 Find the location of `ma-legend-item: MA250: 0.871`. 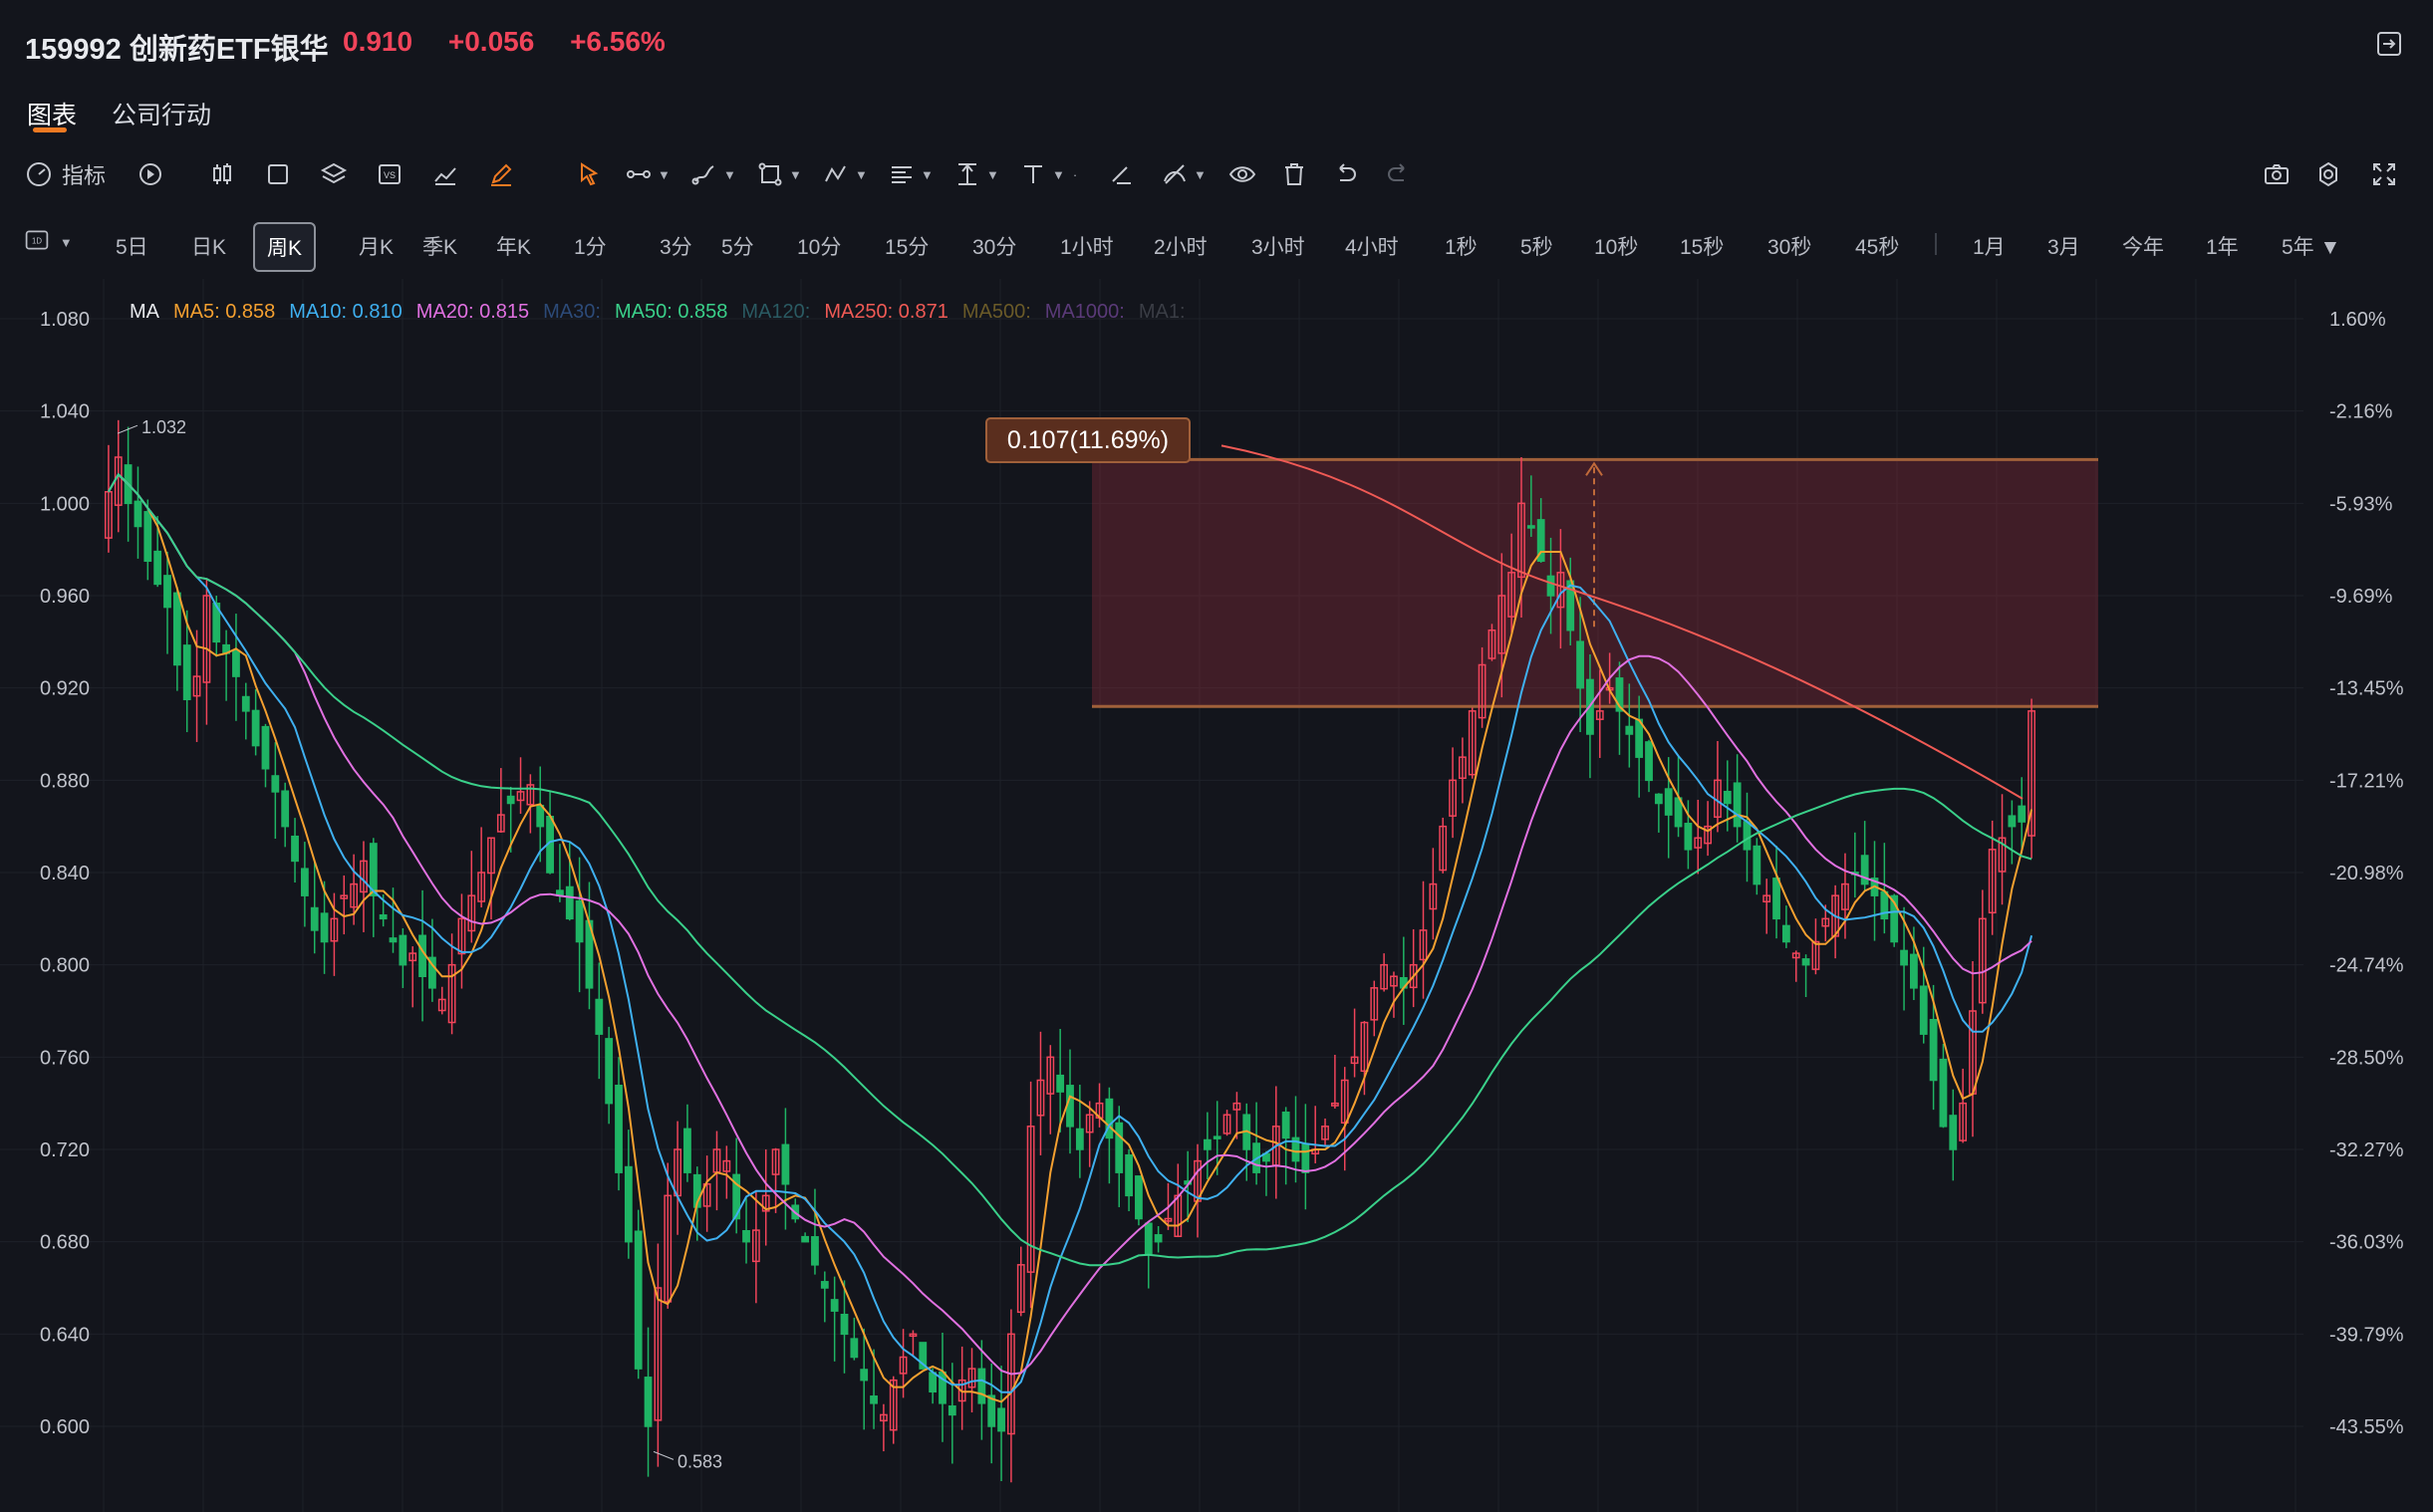

ma-legend-item: MA250: 0.871 is located at coordinates (886, 312).